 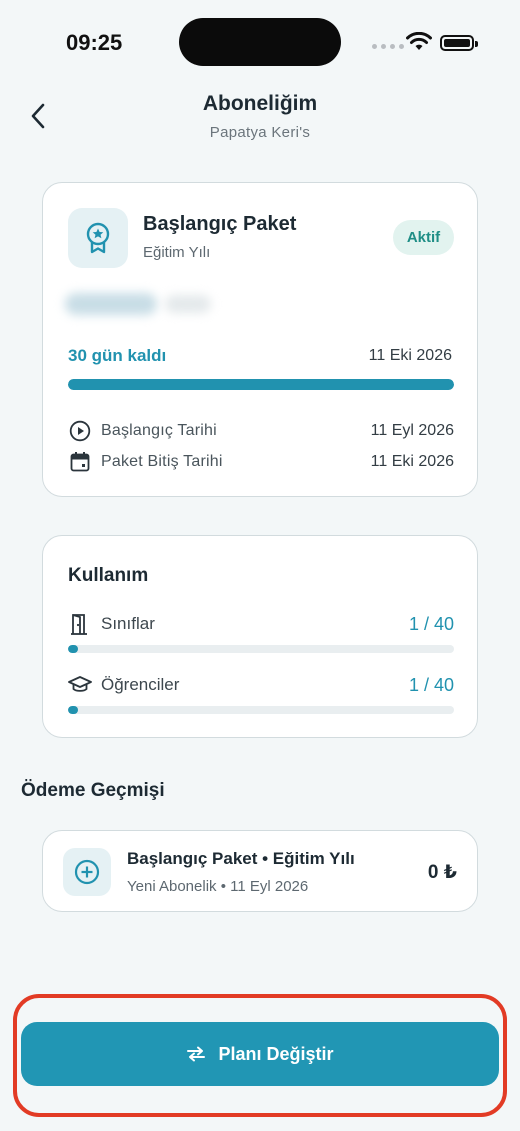 What do you see at coordinates (442, 872) in the screenshot?
I see `payment-amount: 0 ₺` at bounding box center [442, 872].